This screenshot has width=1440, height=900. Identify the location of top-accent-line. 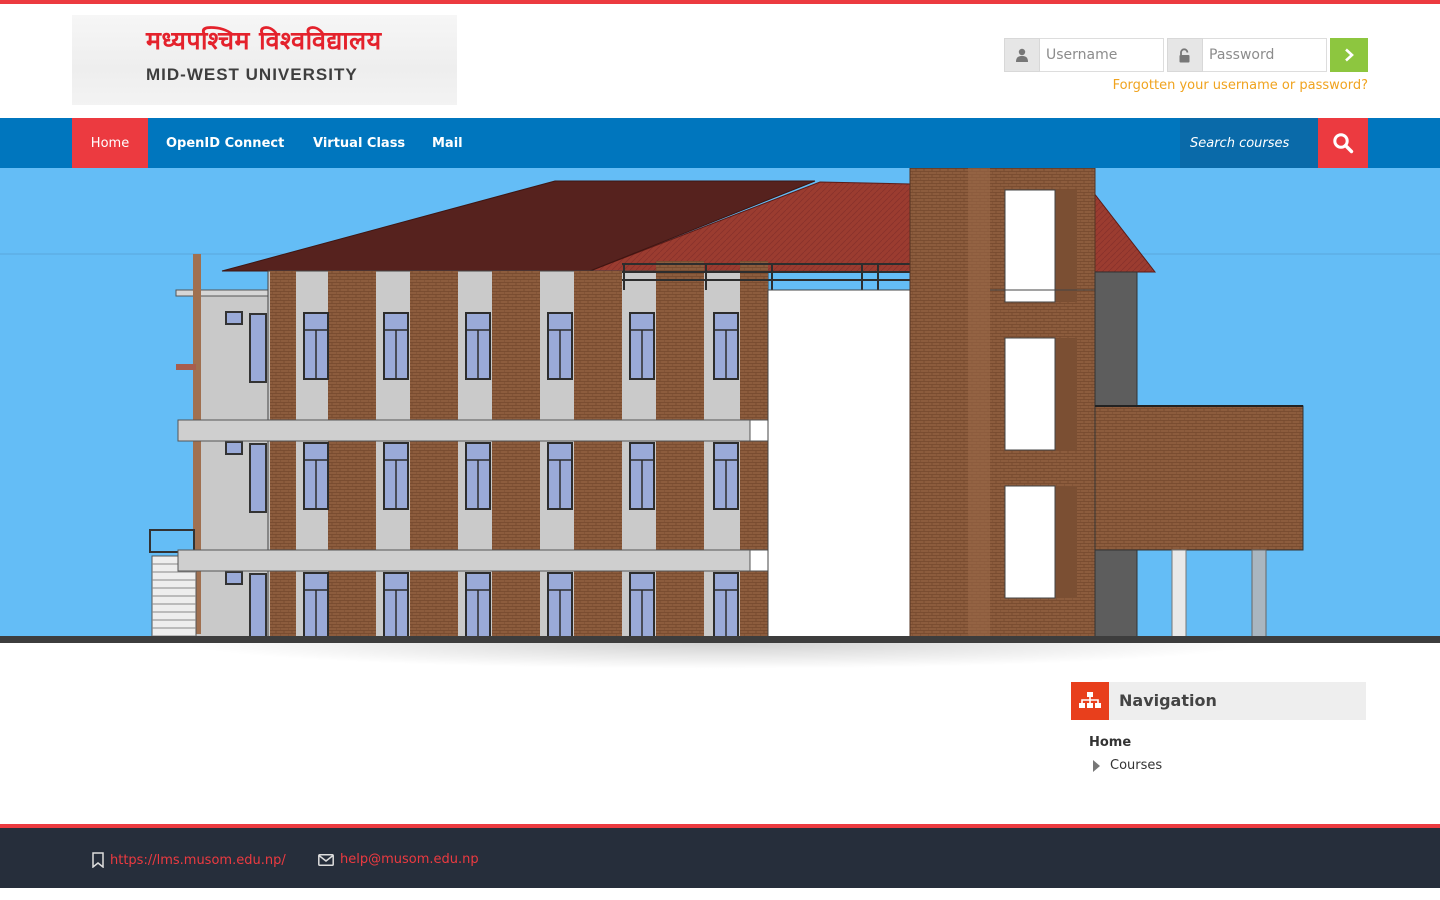
(720, 2).